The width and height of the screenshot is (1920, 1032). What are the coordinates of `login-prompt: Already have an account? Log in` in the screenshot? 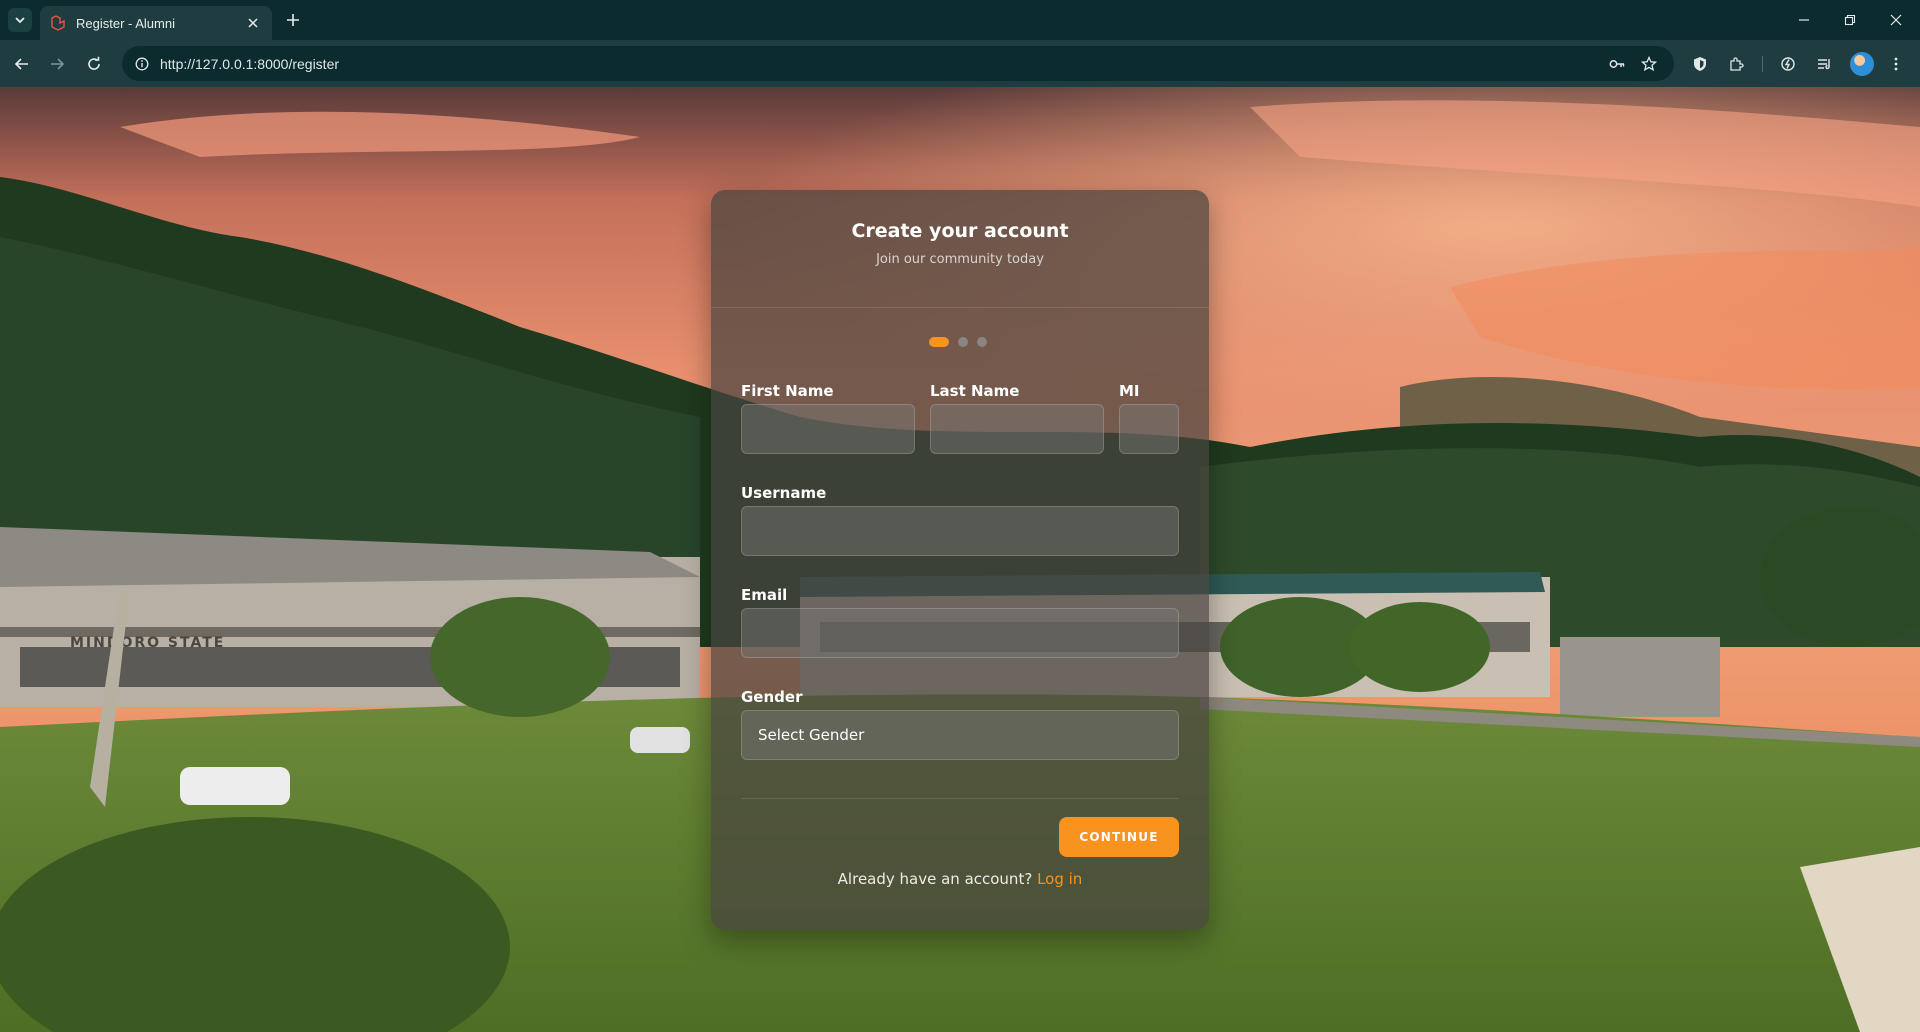 It's located at (960, 879).